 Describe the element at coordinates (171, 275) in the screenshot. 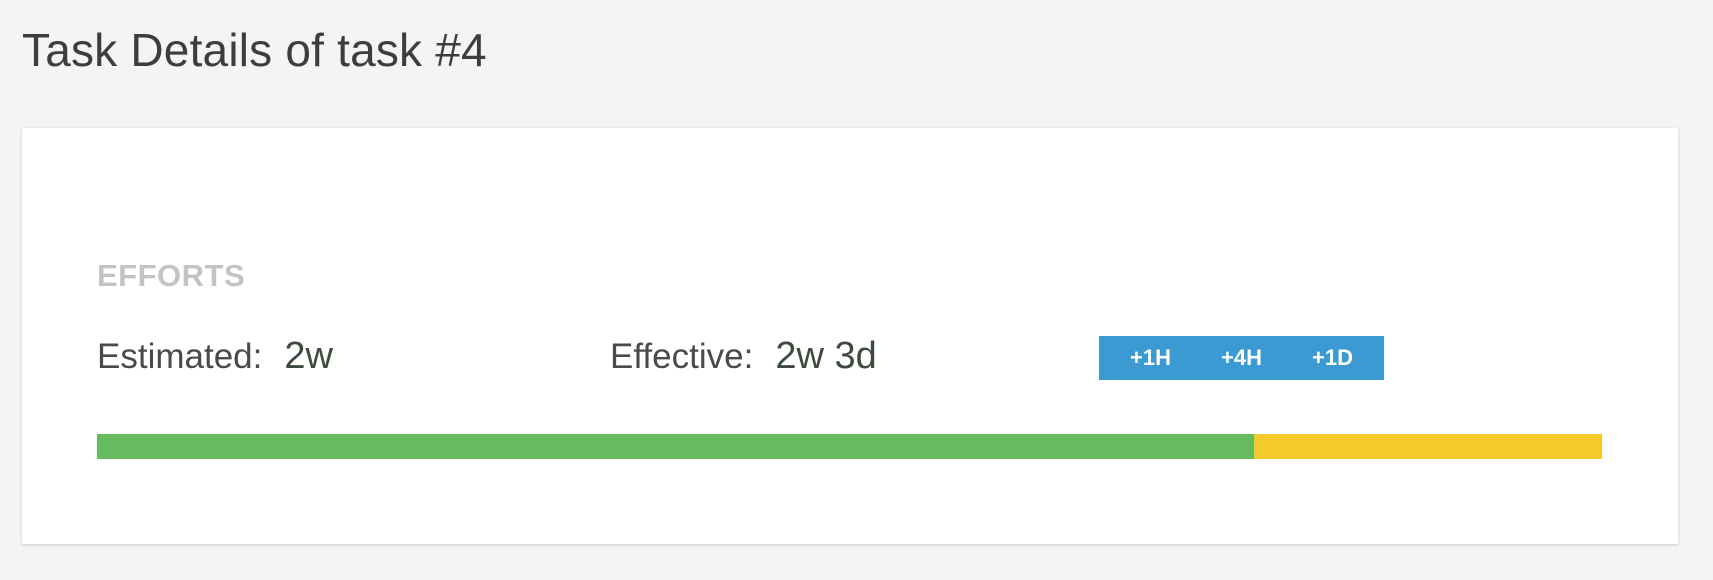

I see `efforts-section-label: EFFORTS` at that location.